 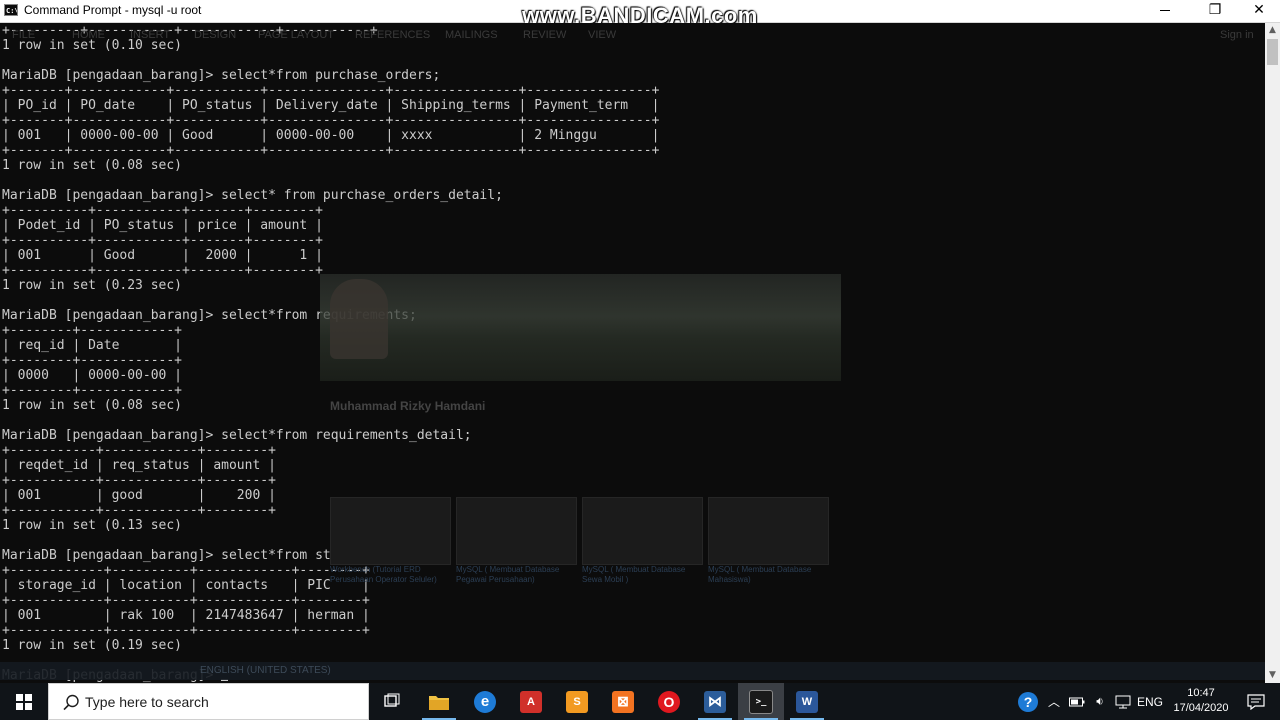 What do you see at coordinates (113, 10) in the screenshot?
I see `window-title: Command Prompt - mysql -u root` at bounding box center [113, 10].